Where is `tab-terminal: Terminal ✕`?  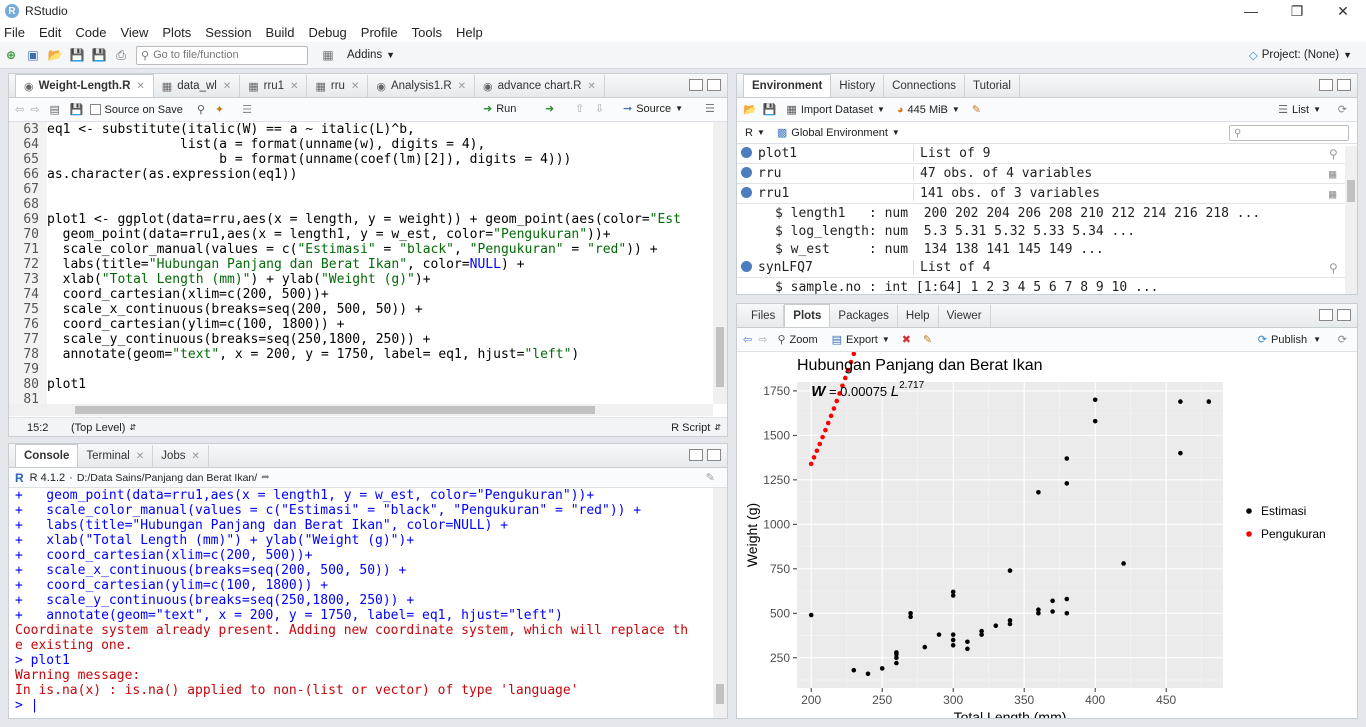 tab-terminal: Terminal ✕ is located at coordinates (116, 456).